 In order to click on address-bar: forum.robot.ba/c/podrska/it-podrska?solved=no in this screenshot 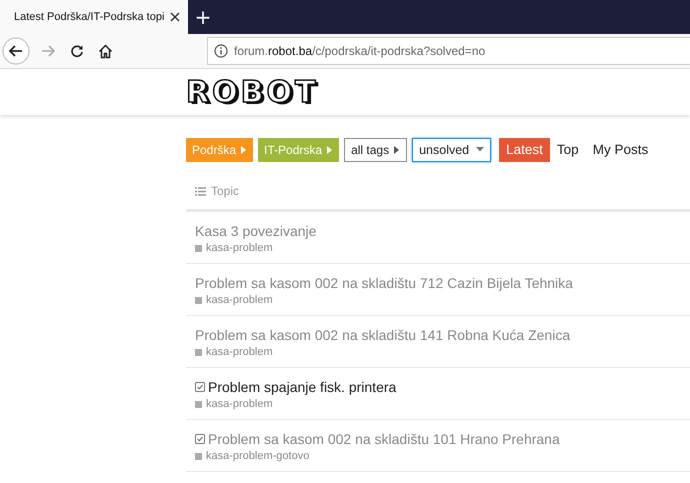, I will do `click(448, 51)`.